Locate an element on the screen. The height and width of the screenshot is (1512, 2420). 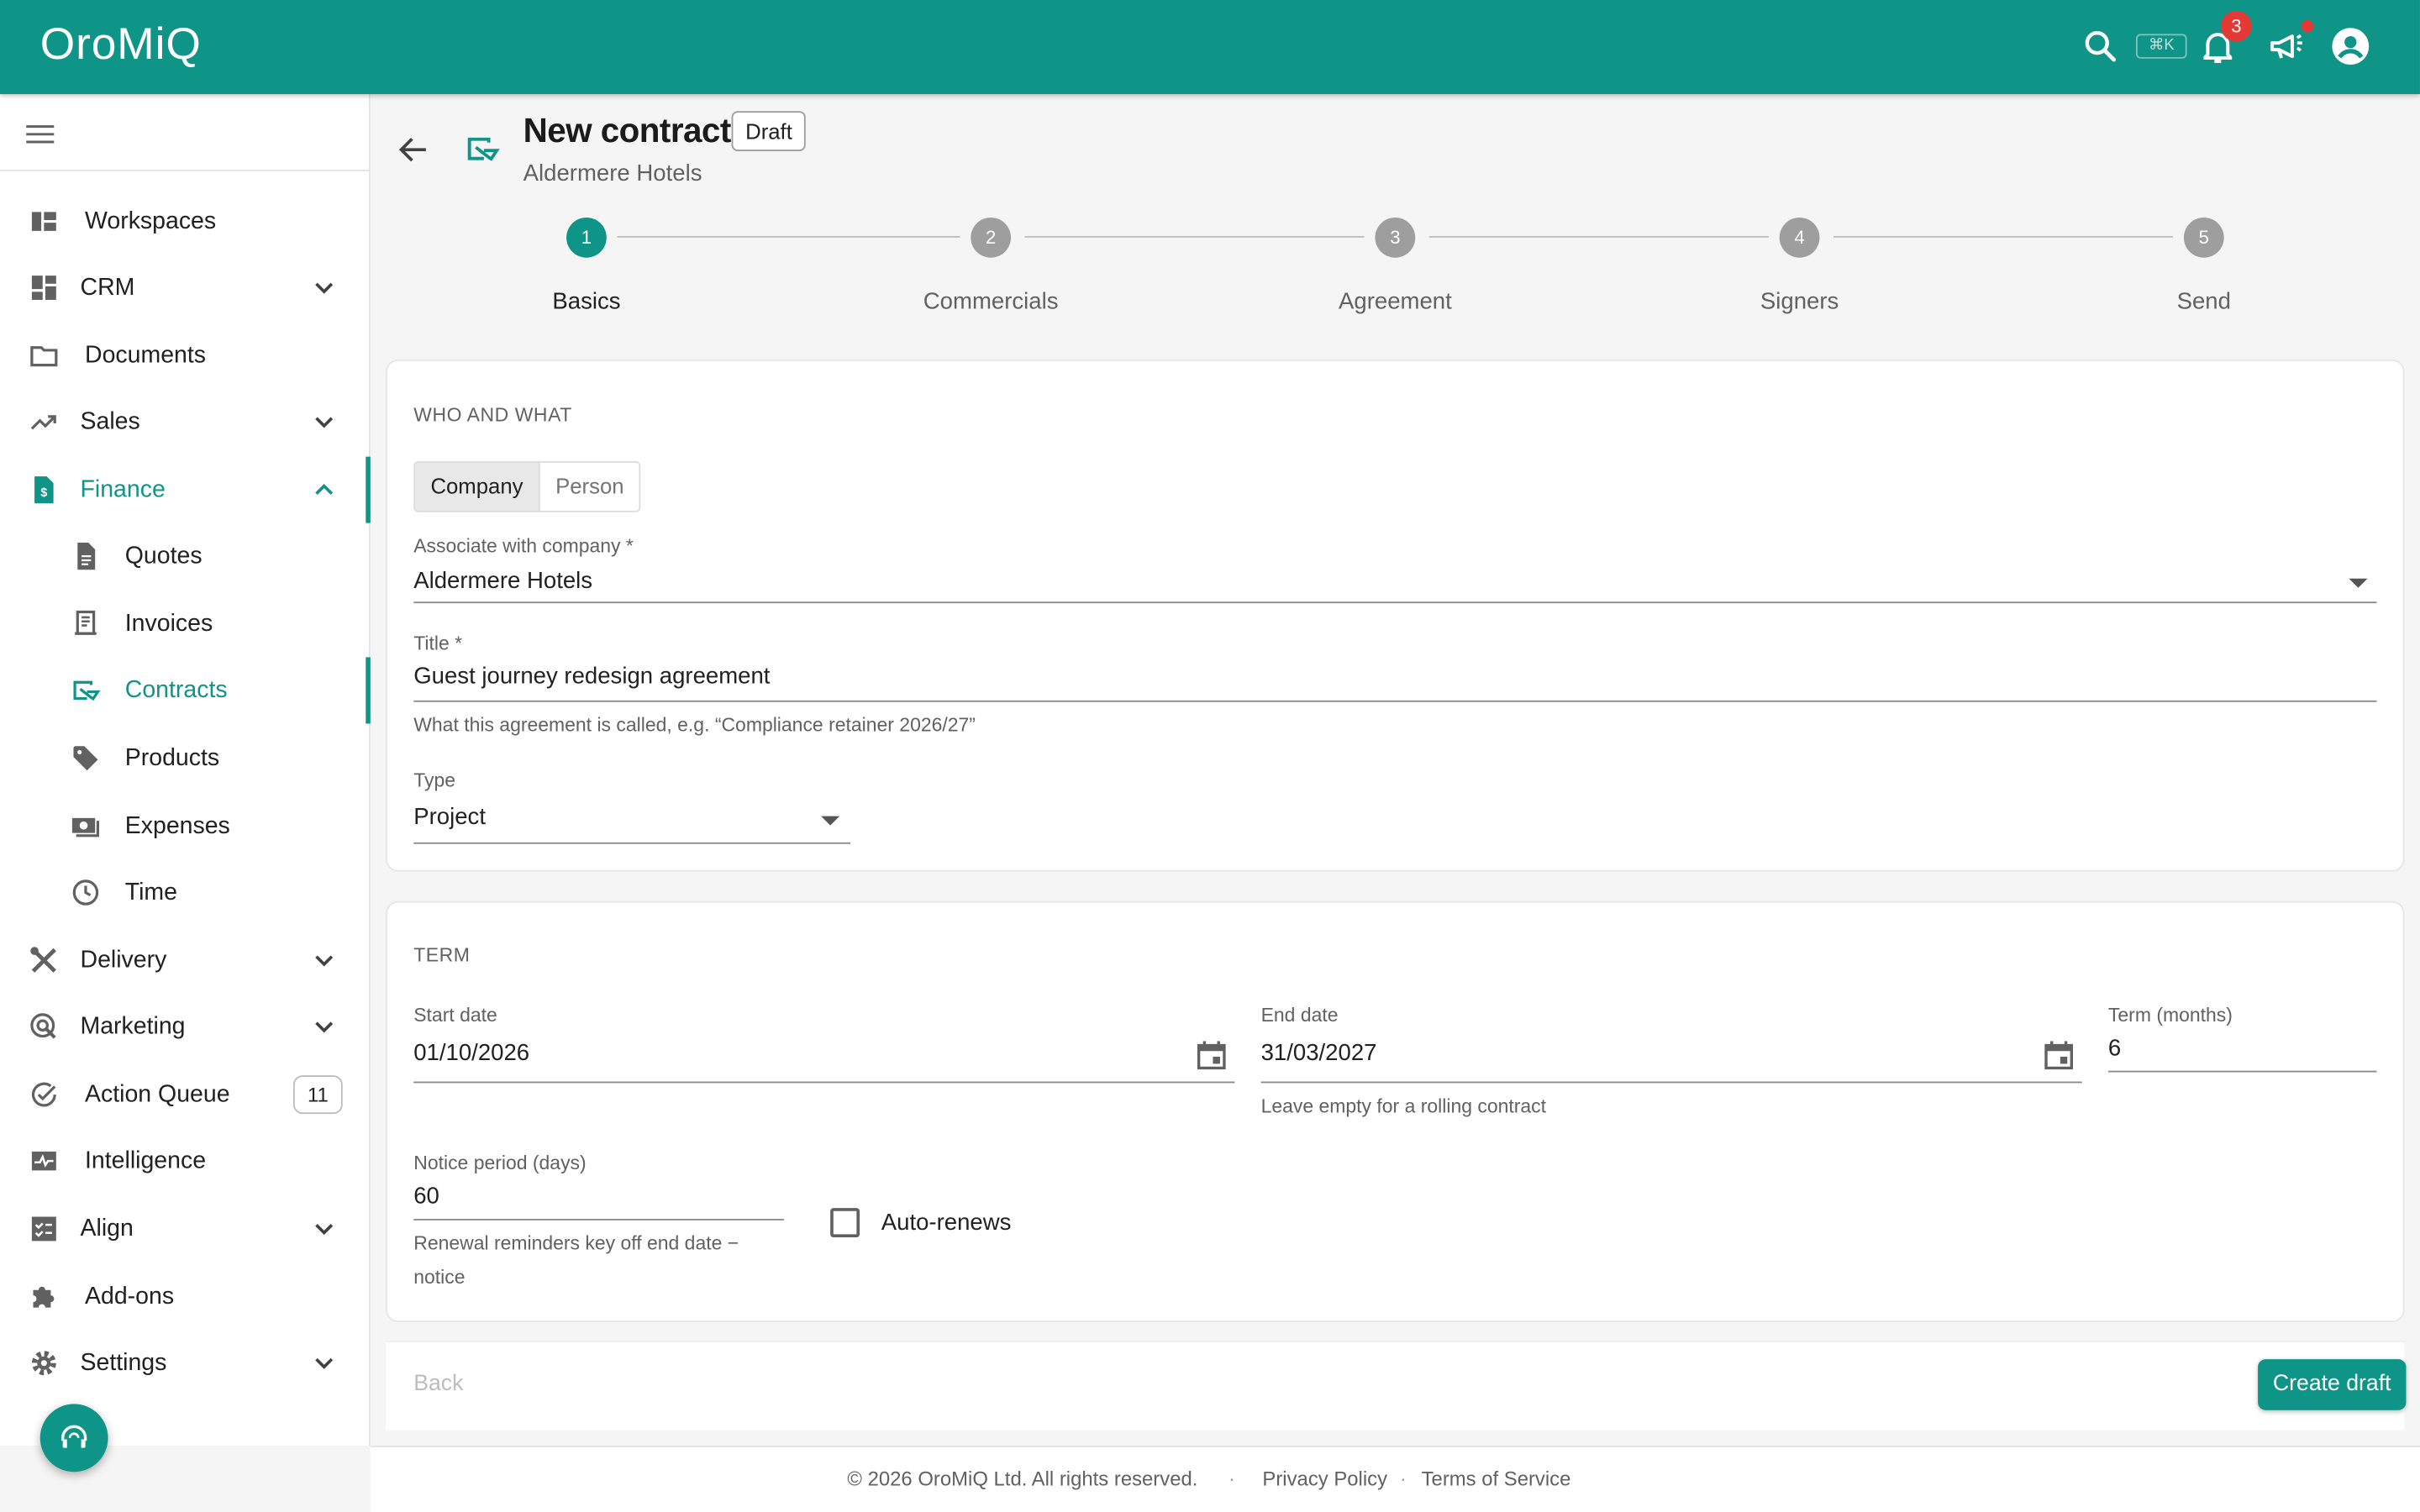
step-3-label: Agreement is located at coordinates (1394, 301).